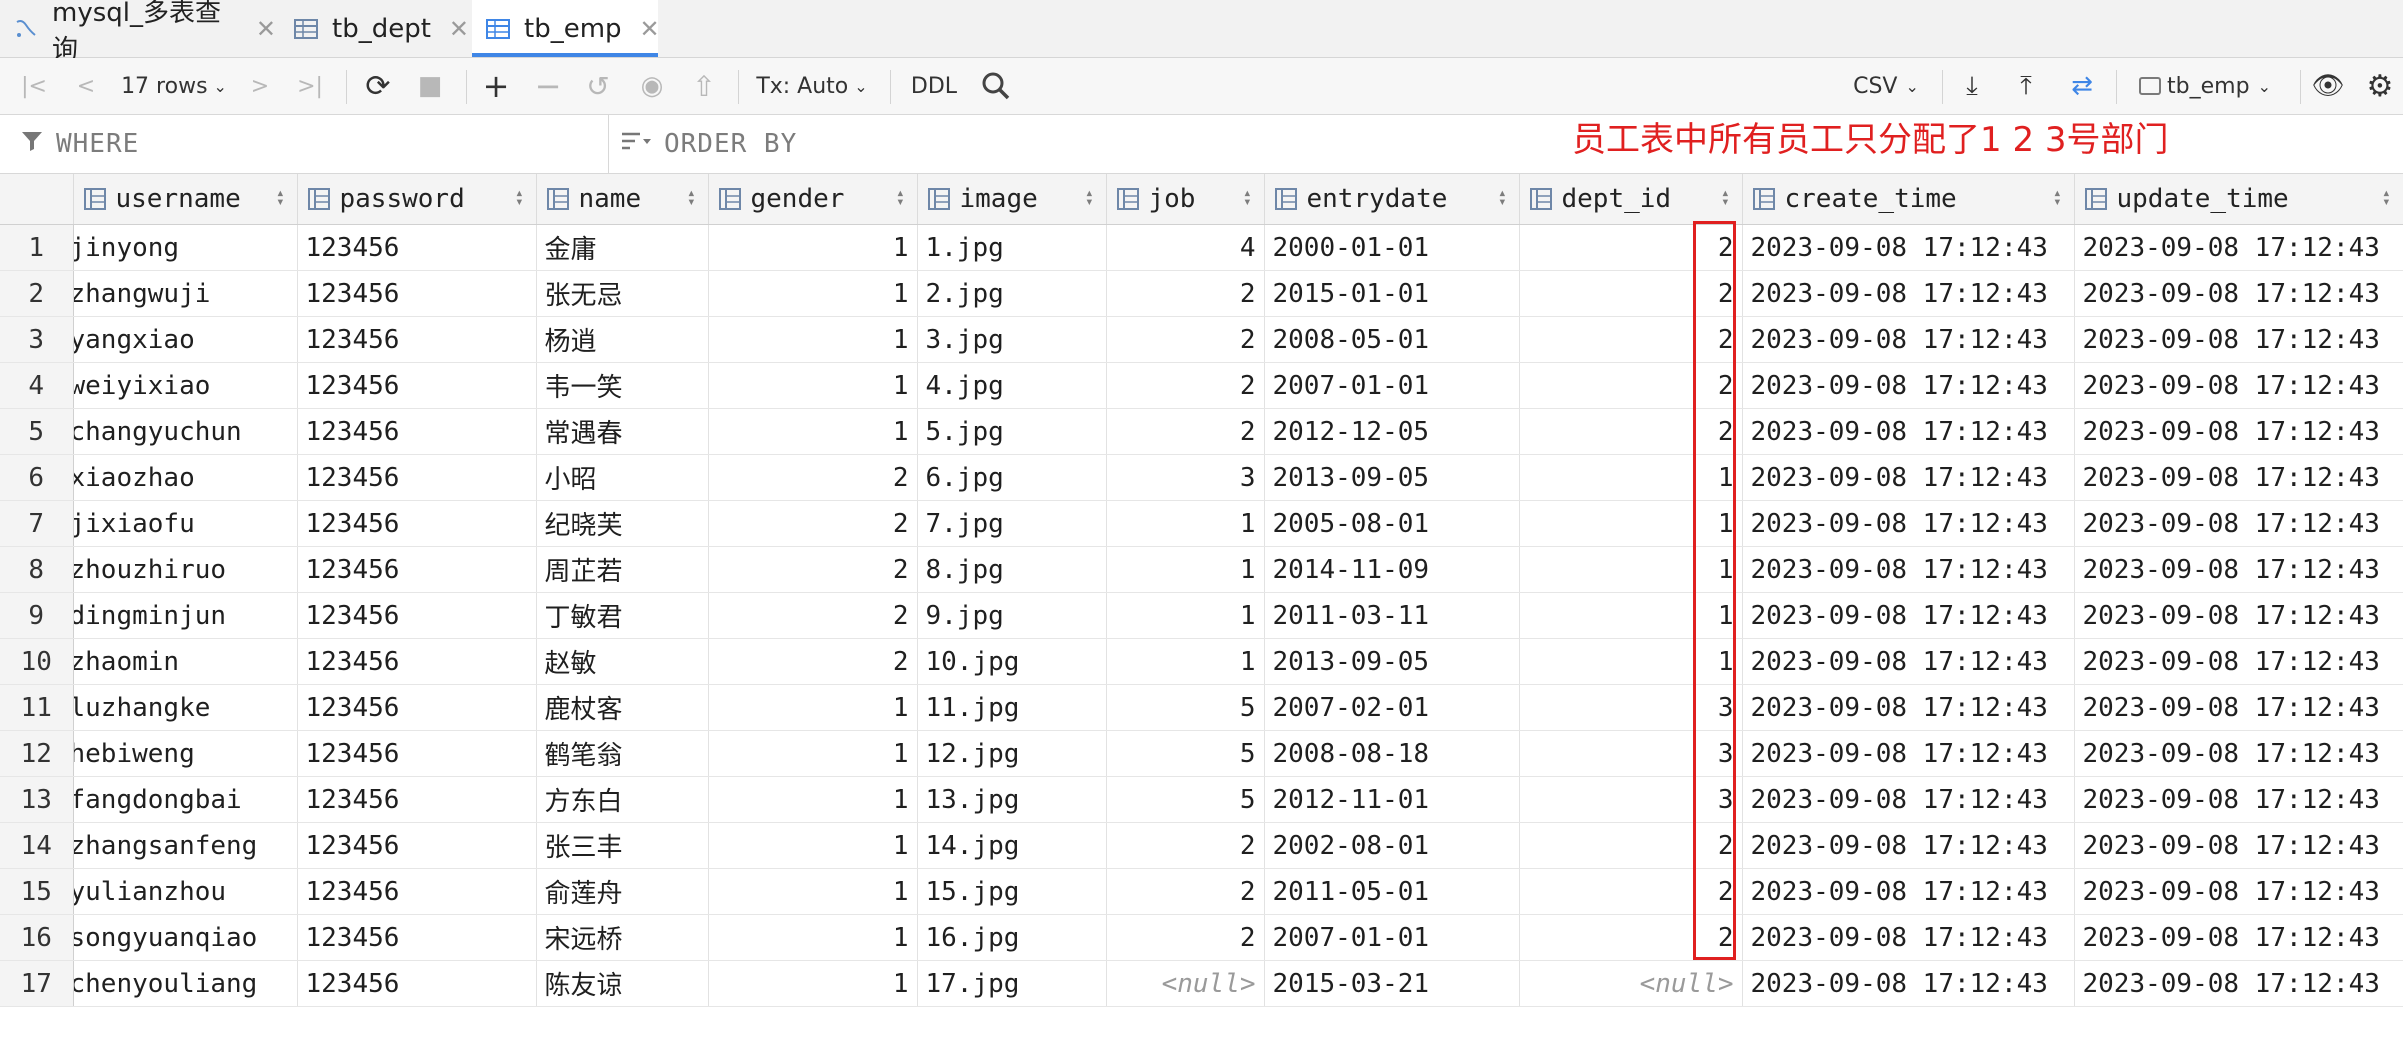 The width and height of the screenshot is (2403, 1050). What do you see at coordinates (622, 799) in the screenshot?
I see `cell-name: 方东白` at bounding box center [622, 799].